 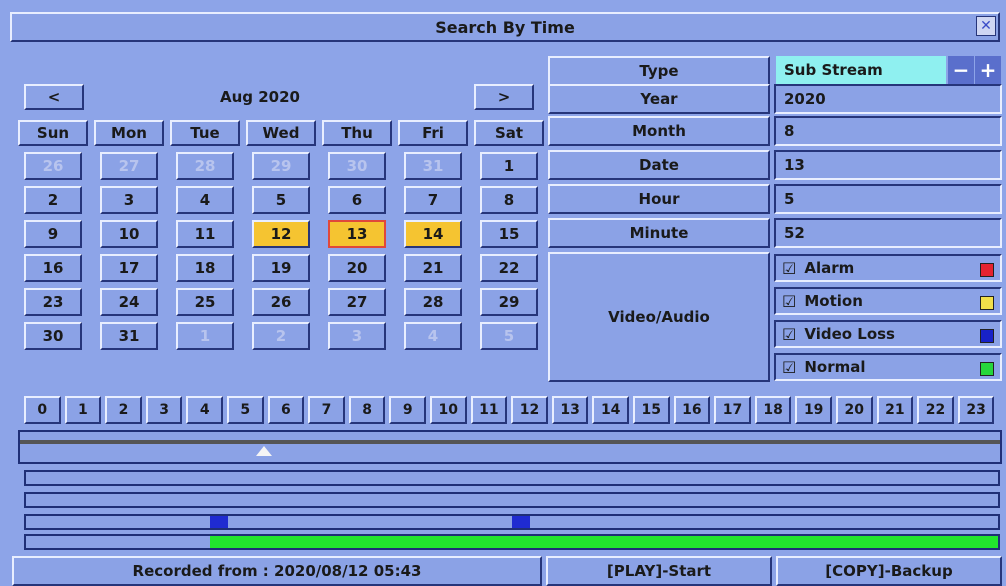 What do you see at coordinates (888, 199) in the screenshot?
I see `hour-value: 5` at bounding box center [888, 199].